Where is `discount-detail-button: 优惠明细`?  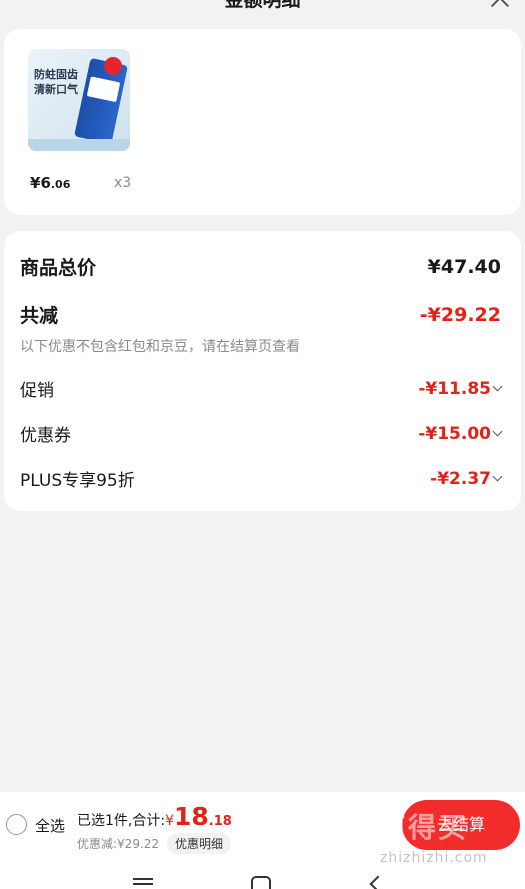 discount-detail-button: 优惠明细 is located at coordinates (199, 843).